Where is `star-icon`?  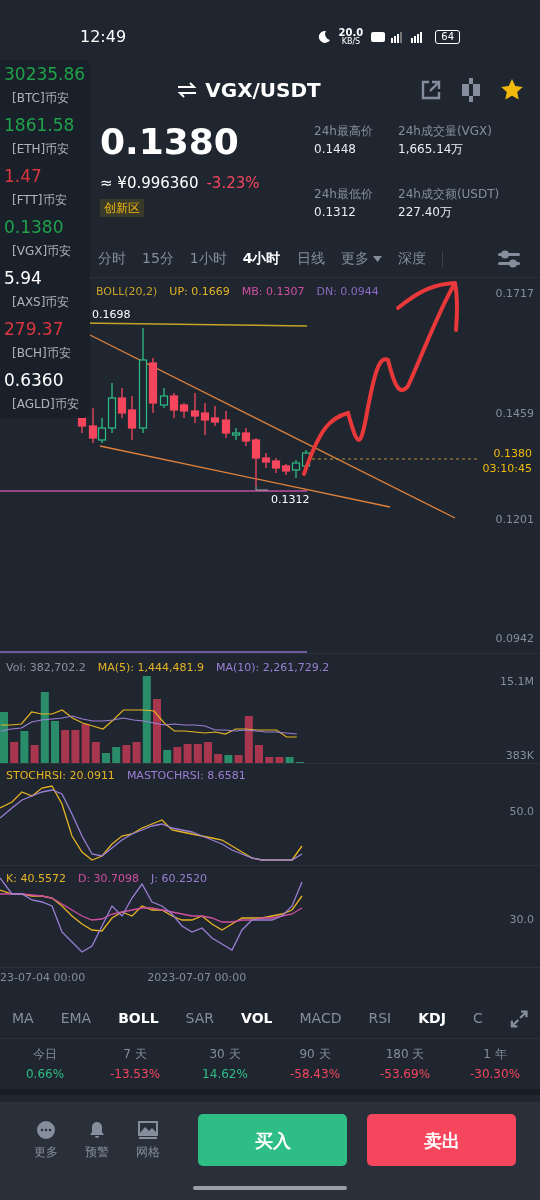 star-icon is located at coordinates (512, 90).